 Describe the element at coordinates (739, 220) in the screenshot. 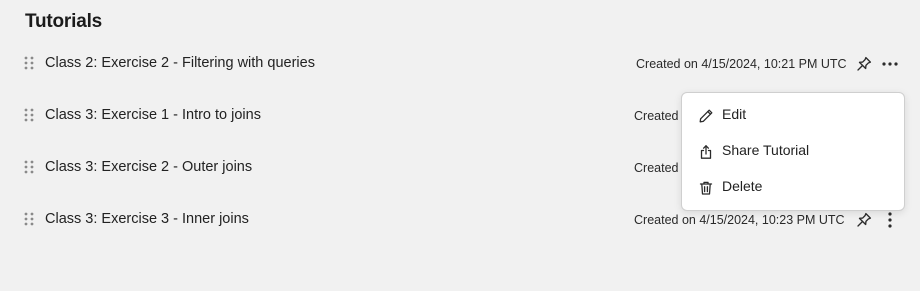

I see `tutorial-created-date: Created on 4/15/2024, 10:23 PM UTC` at that location.